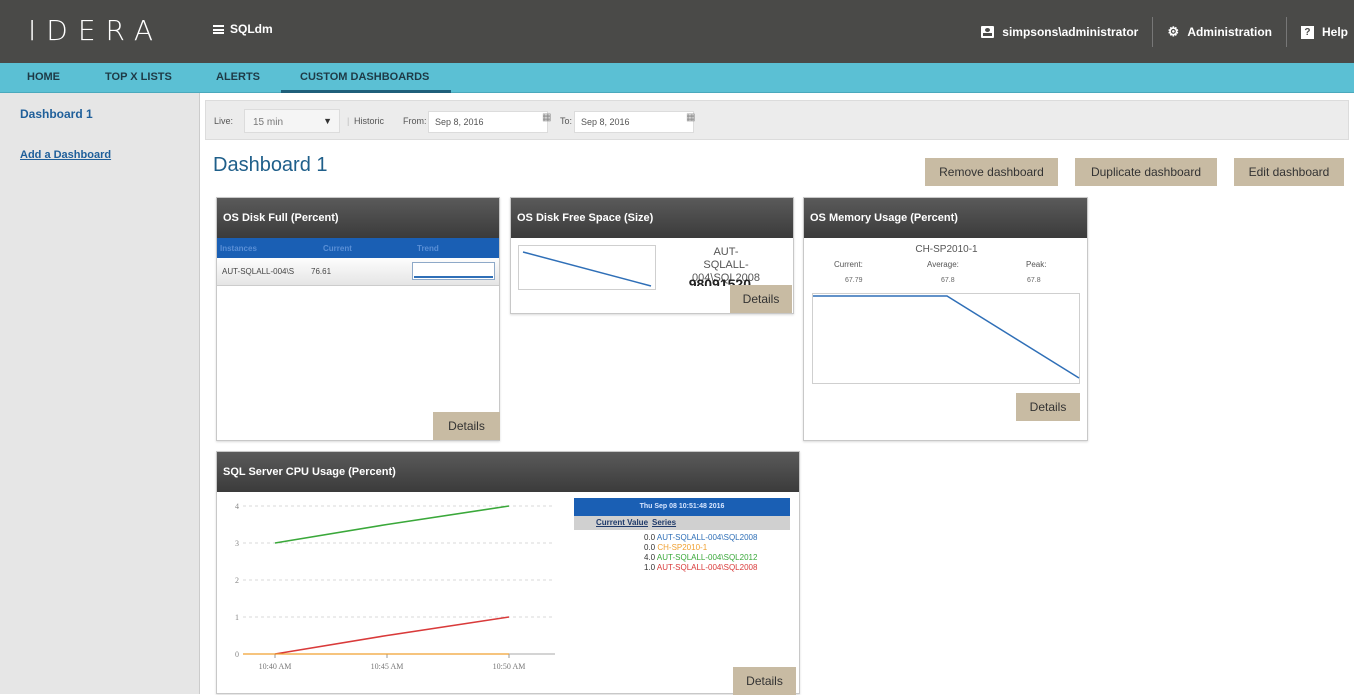 The image size is (1354, 695). Describe the element at coordinates (848, 264) in the screenshot. I see `current-label: Current:` at that location.